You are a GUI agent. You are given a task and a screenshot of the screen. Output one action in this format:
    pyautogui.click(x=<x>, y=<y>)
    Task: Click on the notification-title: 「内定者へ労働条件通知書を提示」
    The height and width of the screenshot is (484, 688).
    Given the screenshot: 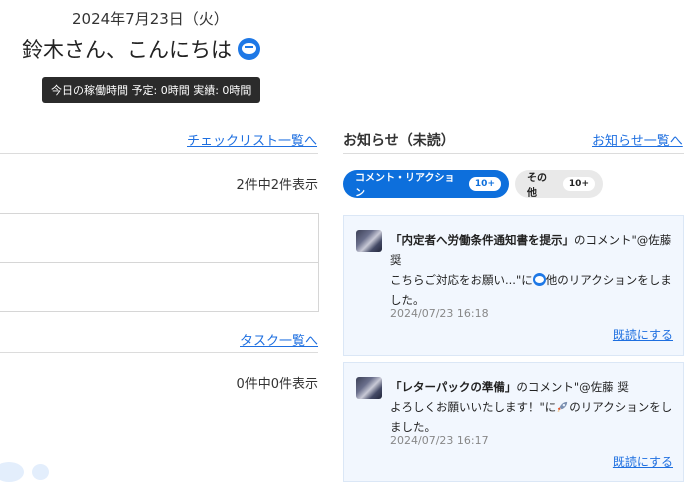 What is the action you would take?
    pyautogui.click(x=482, y=240)
    